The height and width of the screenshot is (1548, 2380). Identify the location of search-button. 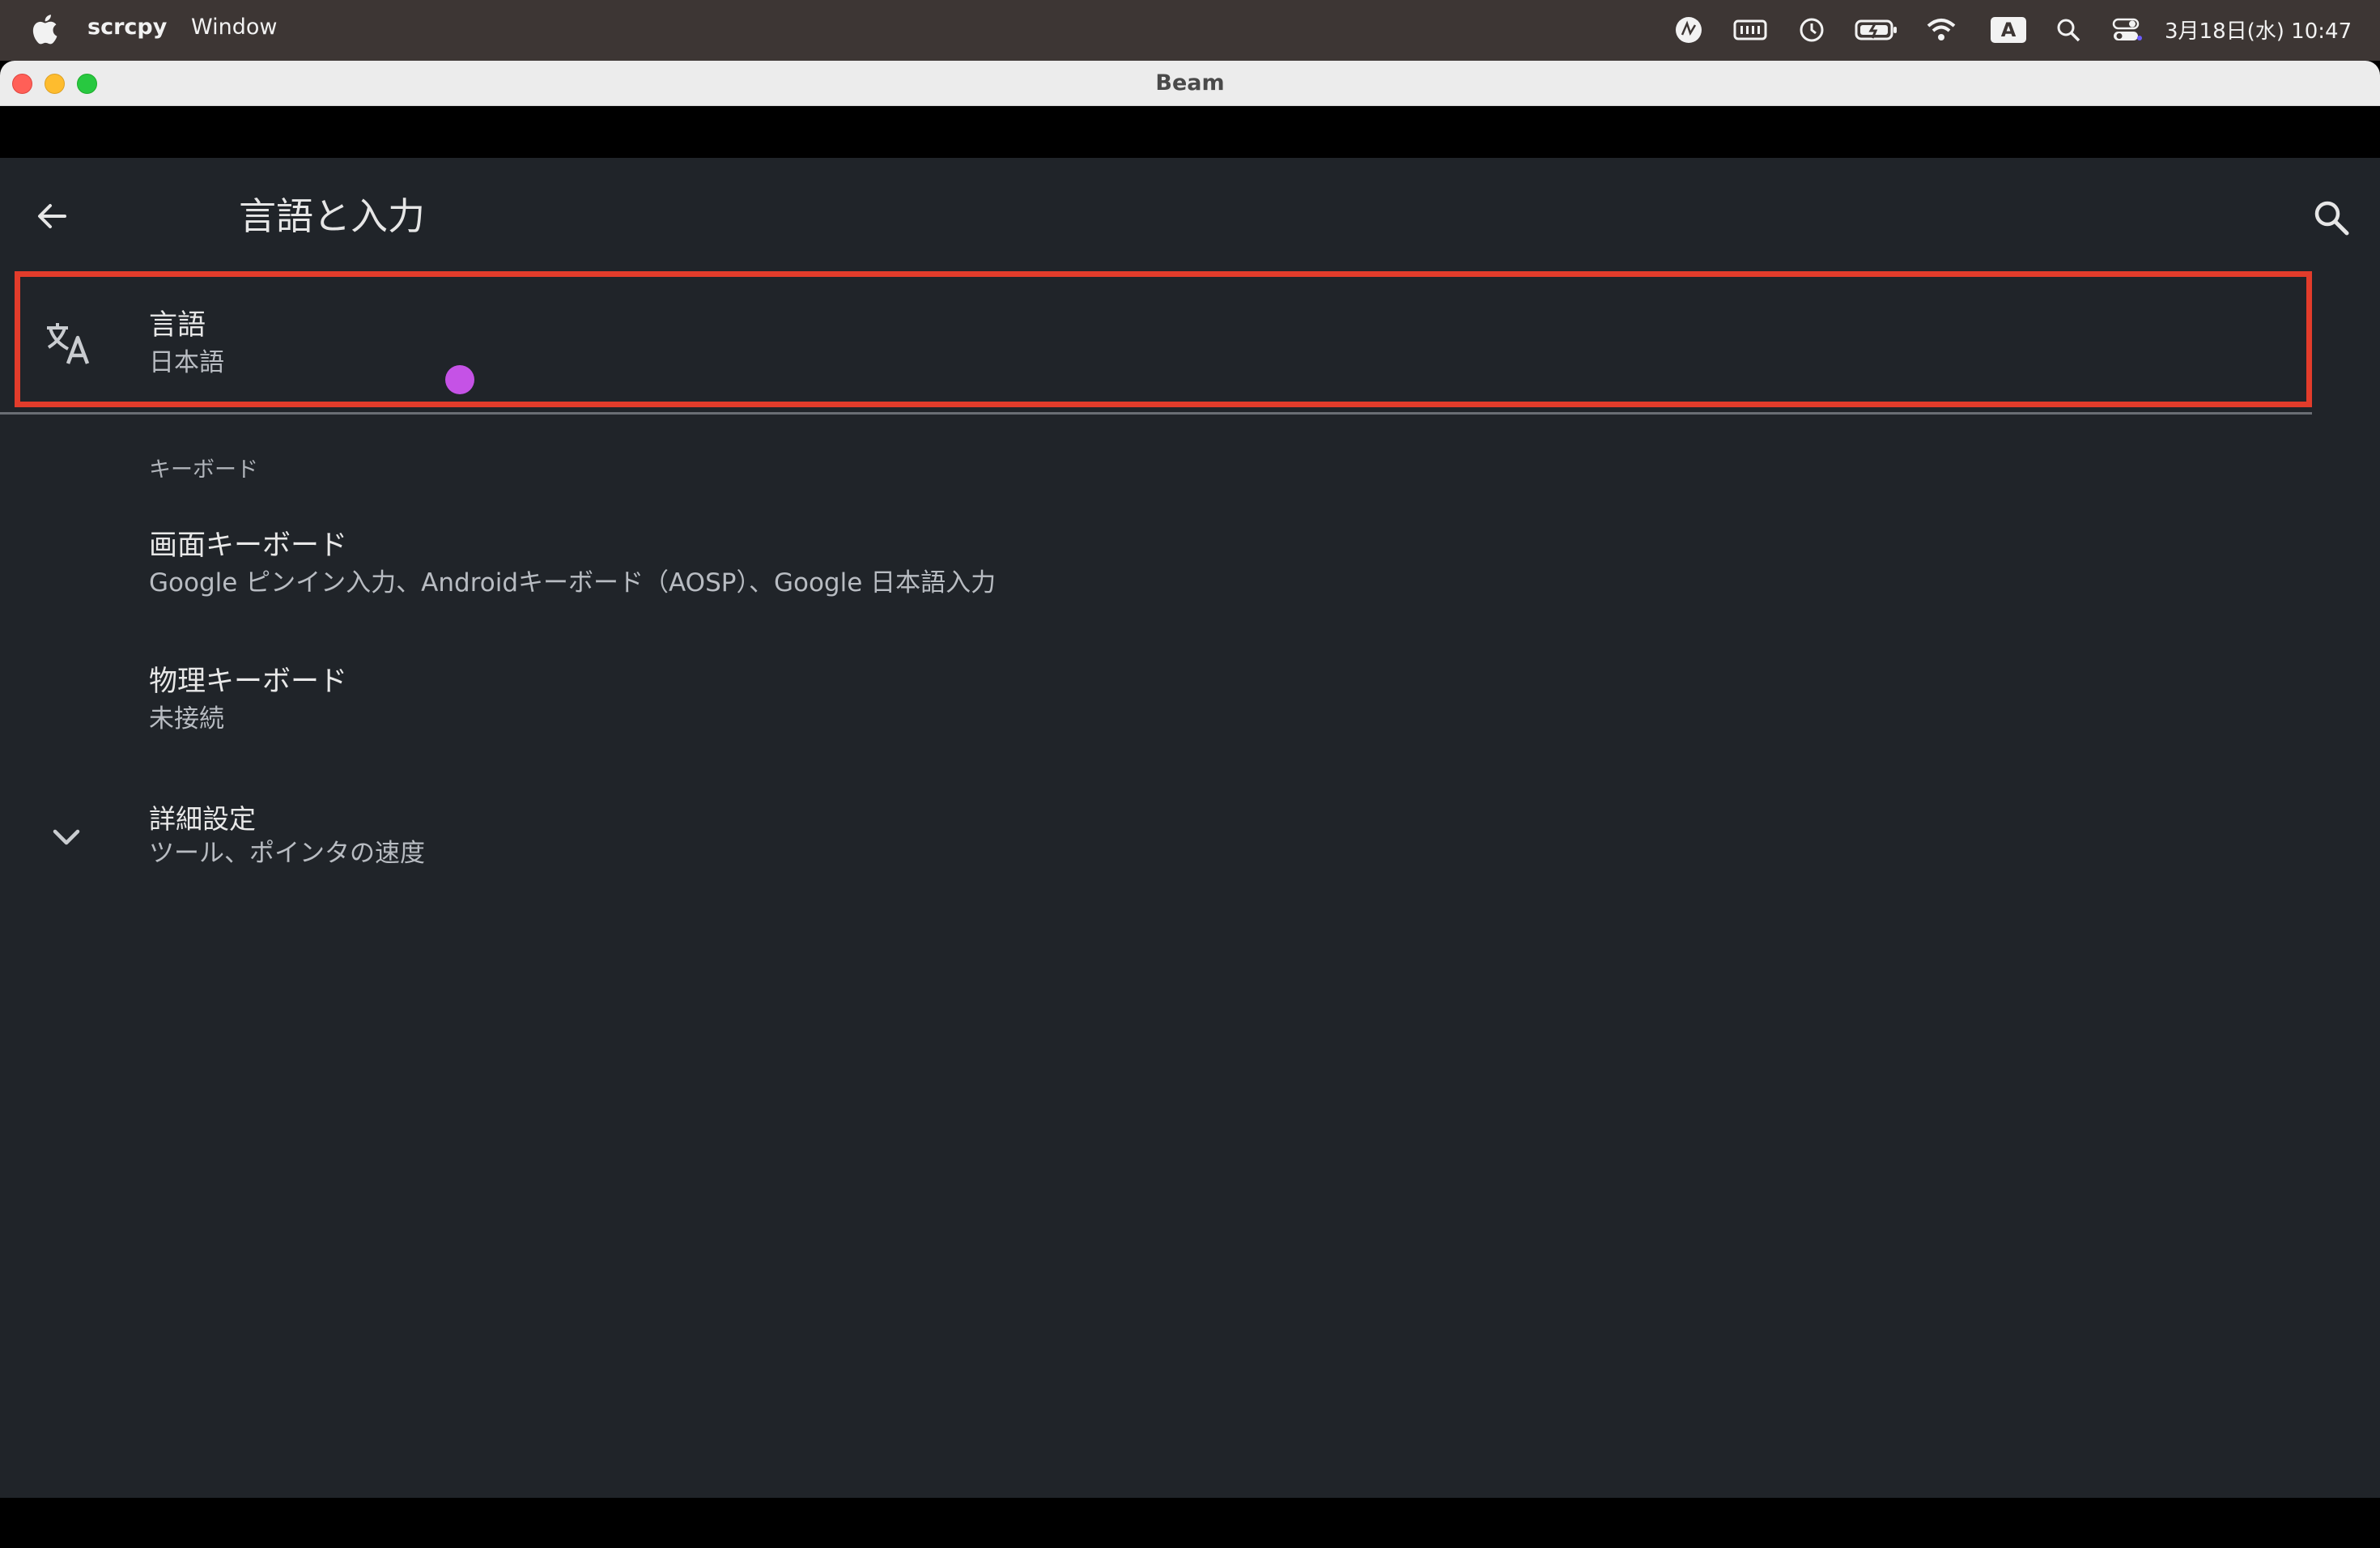
(2331, 218).